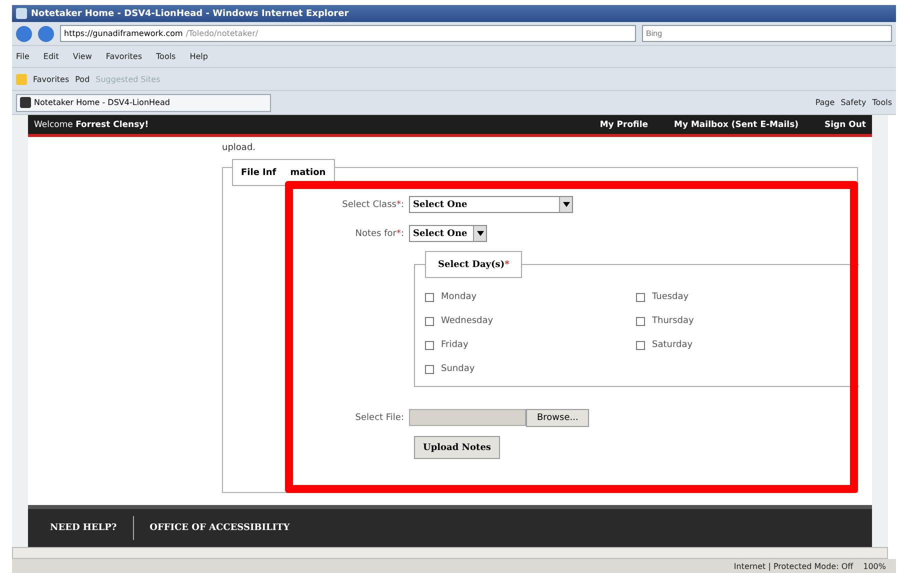  Describe the element at coordinates (853, 102) in the screenshot. I see `command-menu: Safety` at that location.